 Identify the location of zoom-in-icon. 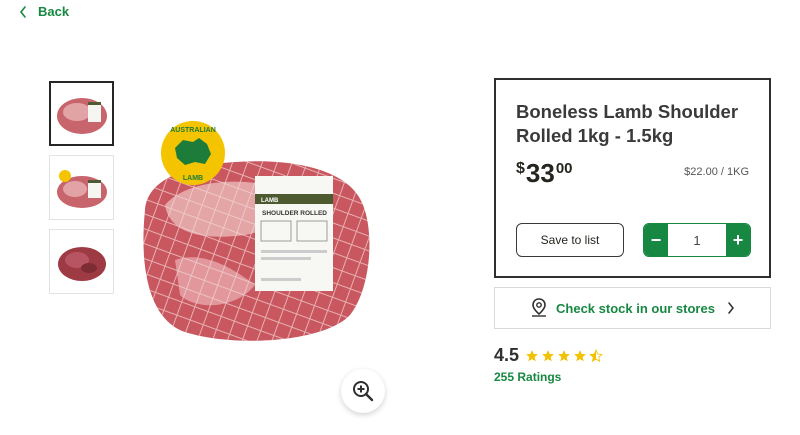
(363, 391).